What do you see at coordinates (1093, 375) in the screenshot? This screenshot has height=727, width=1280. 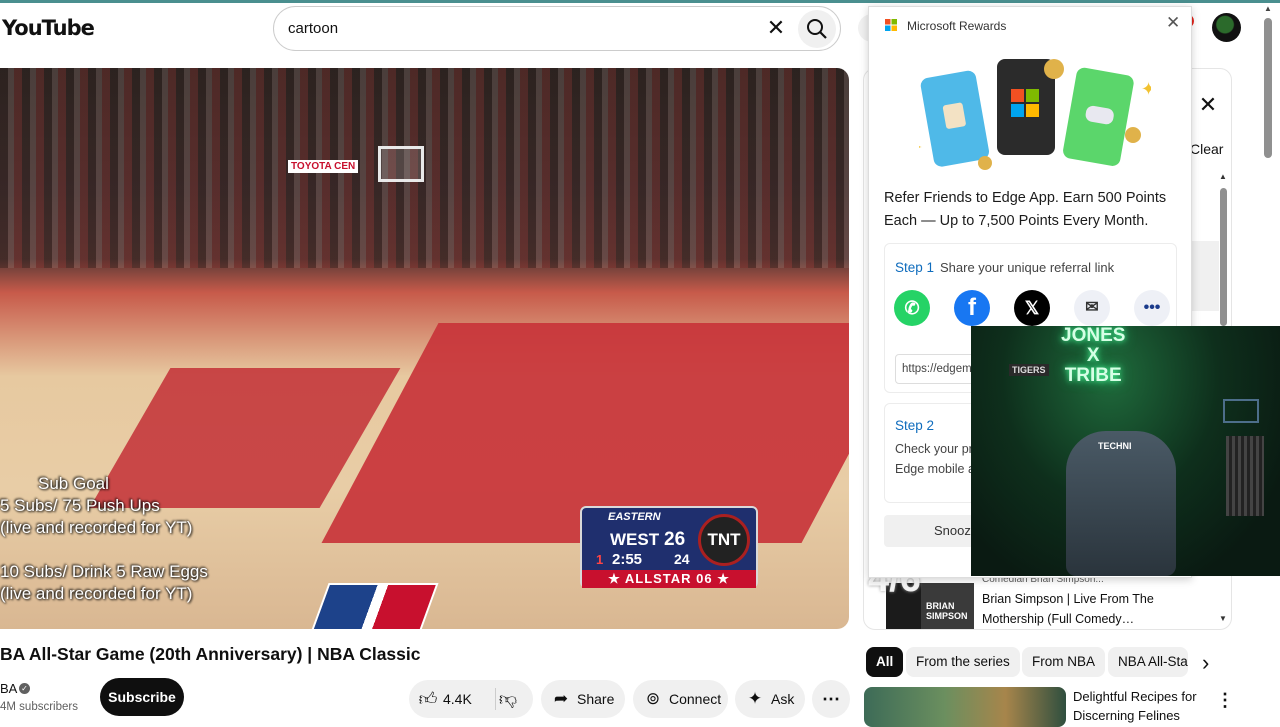 I see `neon-sign-line: TRIBE` at bounding box center [1093, 375].